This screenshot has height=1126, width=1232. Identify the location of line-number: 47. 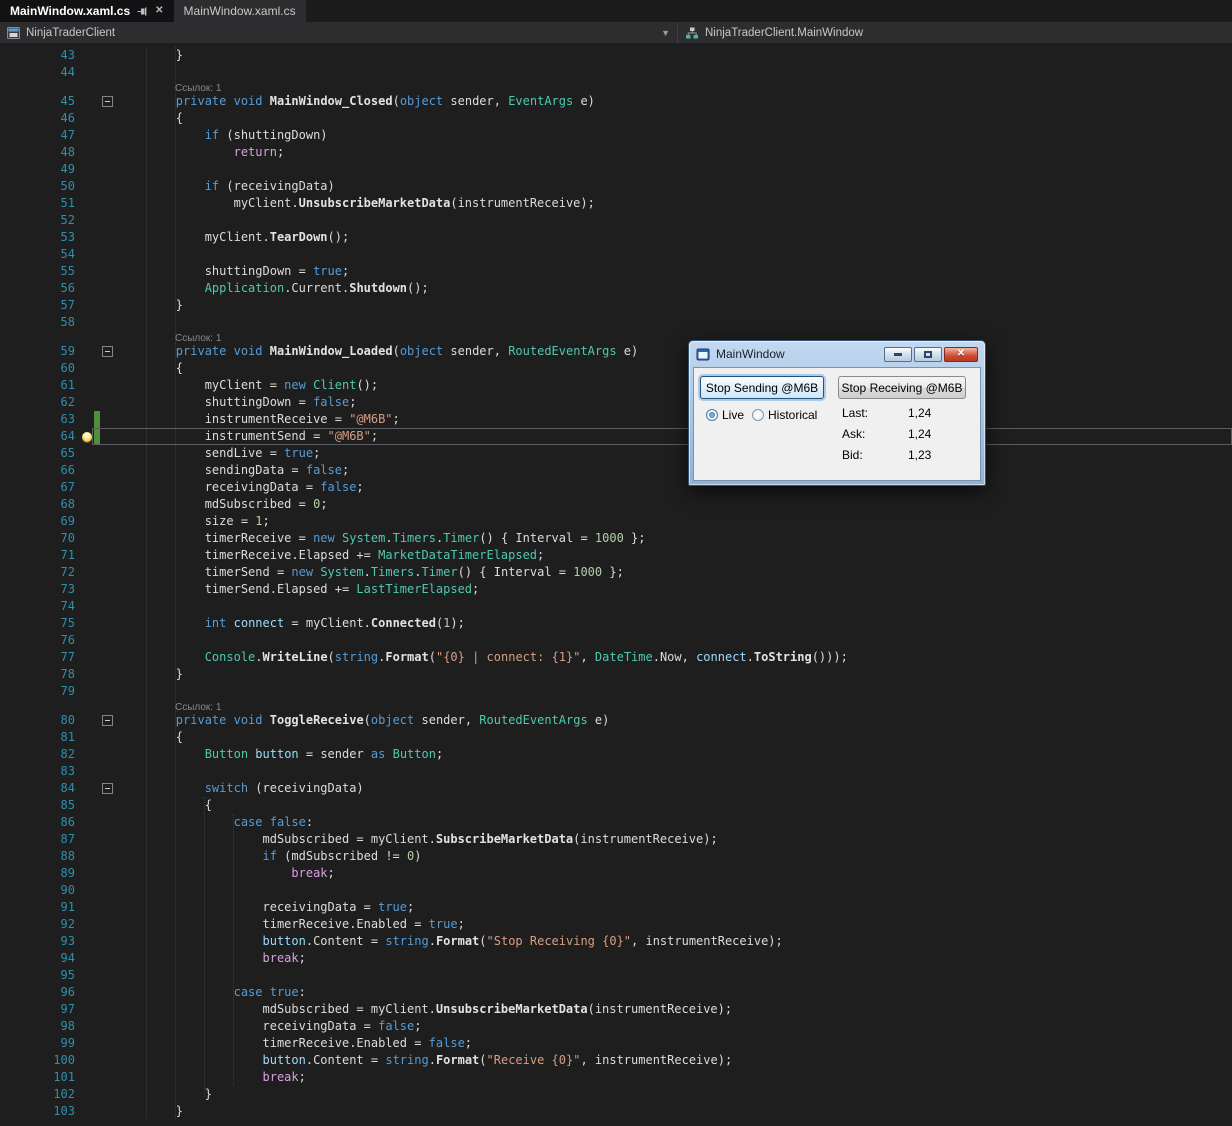
(40, 135).